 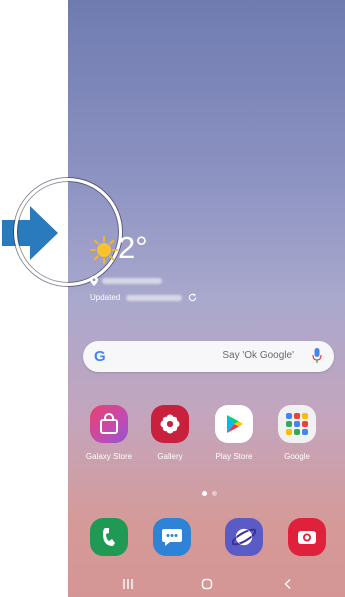 I want to click on page-dot-active, so click(x=204, y=493).